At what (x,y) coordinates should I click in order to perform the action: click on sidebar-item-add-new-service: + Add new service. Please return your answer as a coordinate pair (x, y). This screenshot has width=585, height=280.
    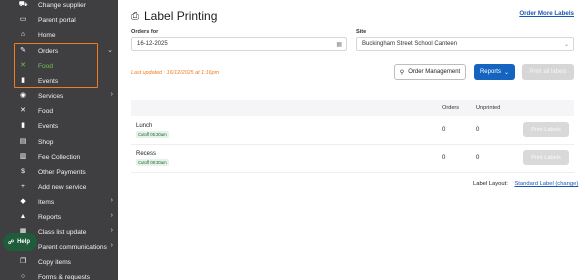
    Looking at the image, I should click on (59, 187).